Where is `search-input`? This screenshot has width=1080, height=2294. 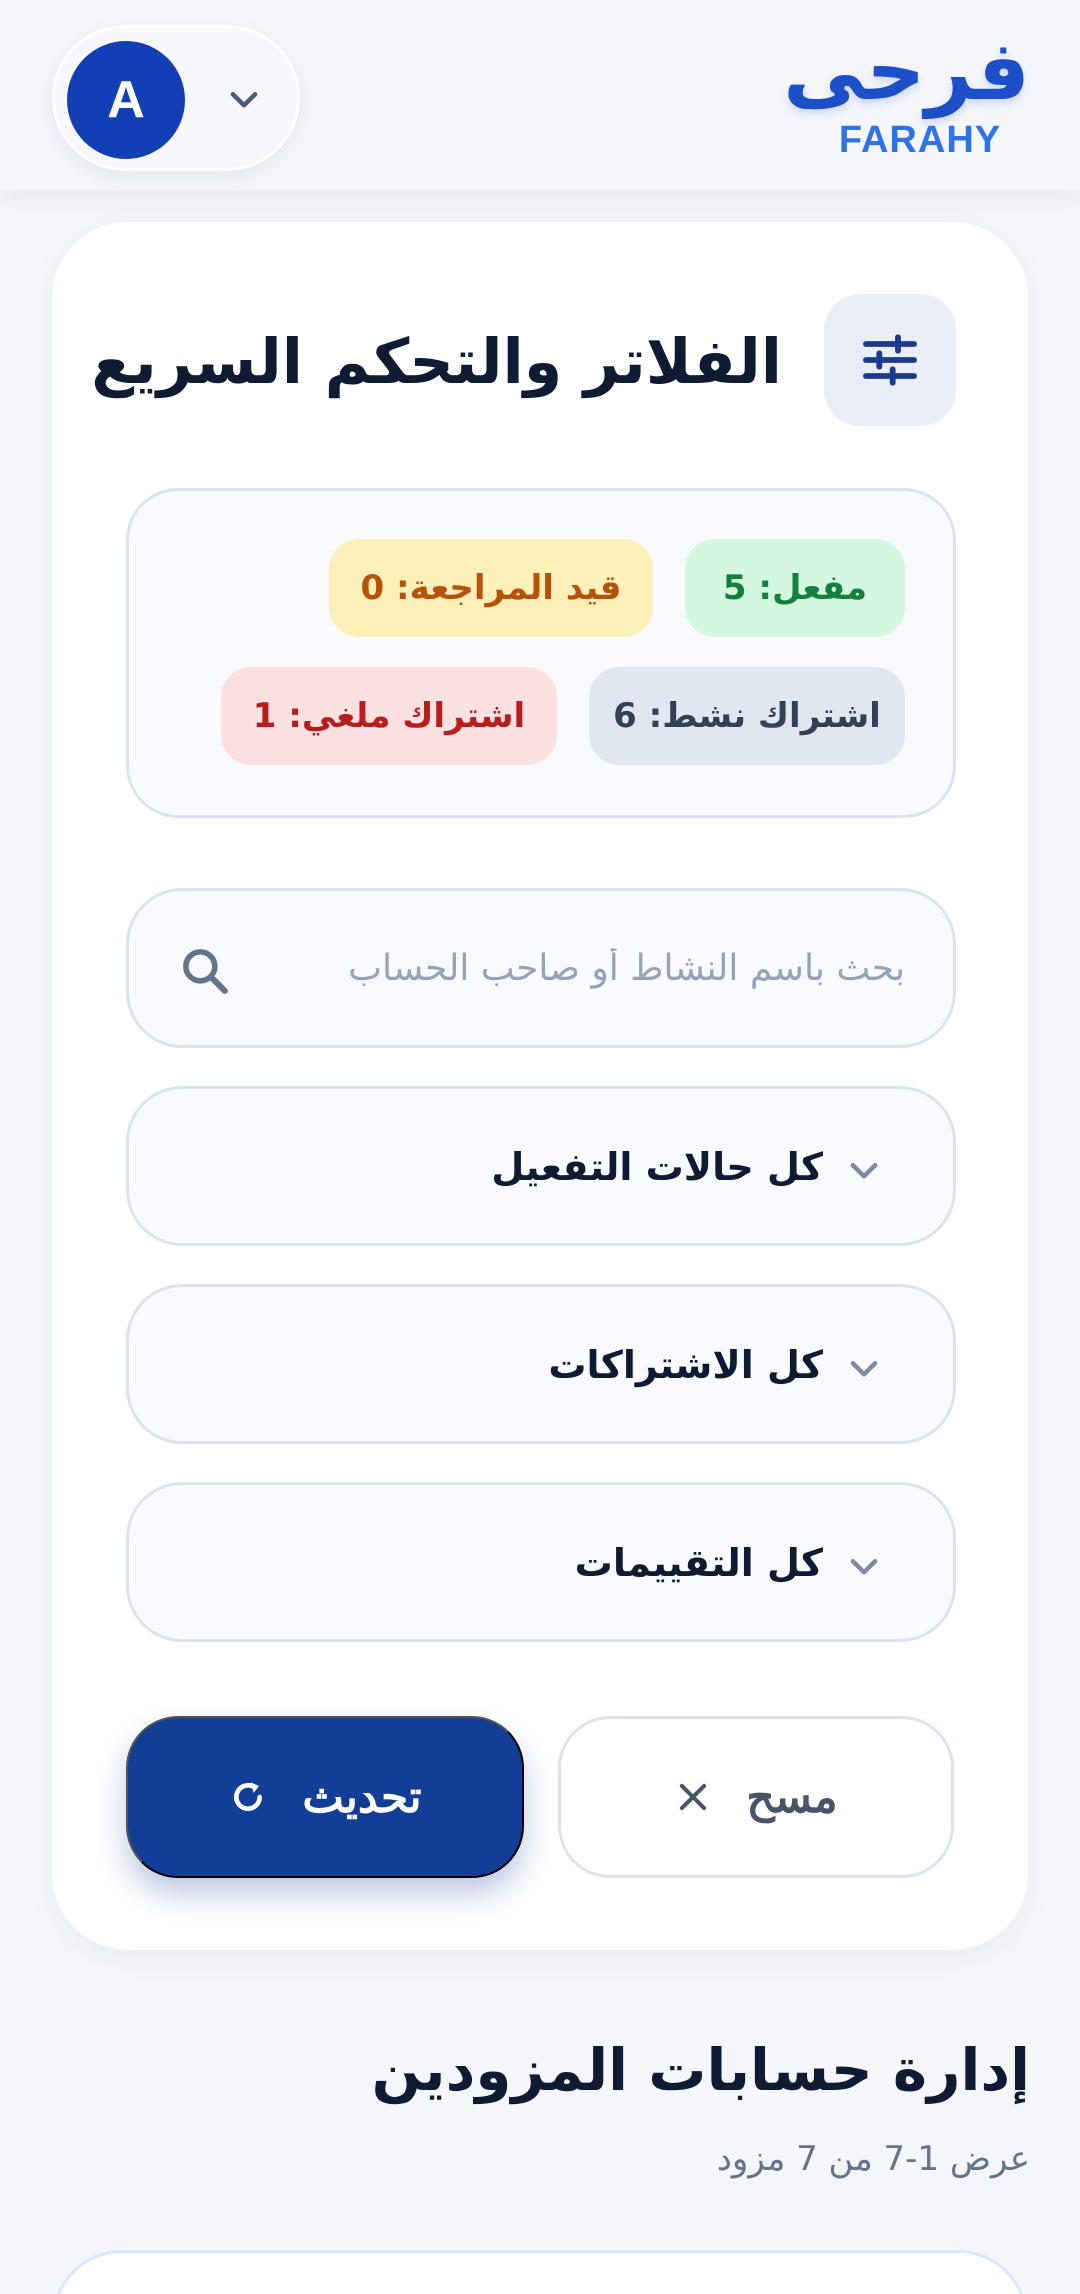 search-input is located at coordinates (585, 968).